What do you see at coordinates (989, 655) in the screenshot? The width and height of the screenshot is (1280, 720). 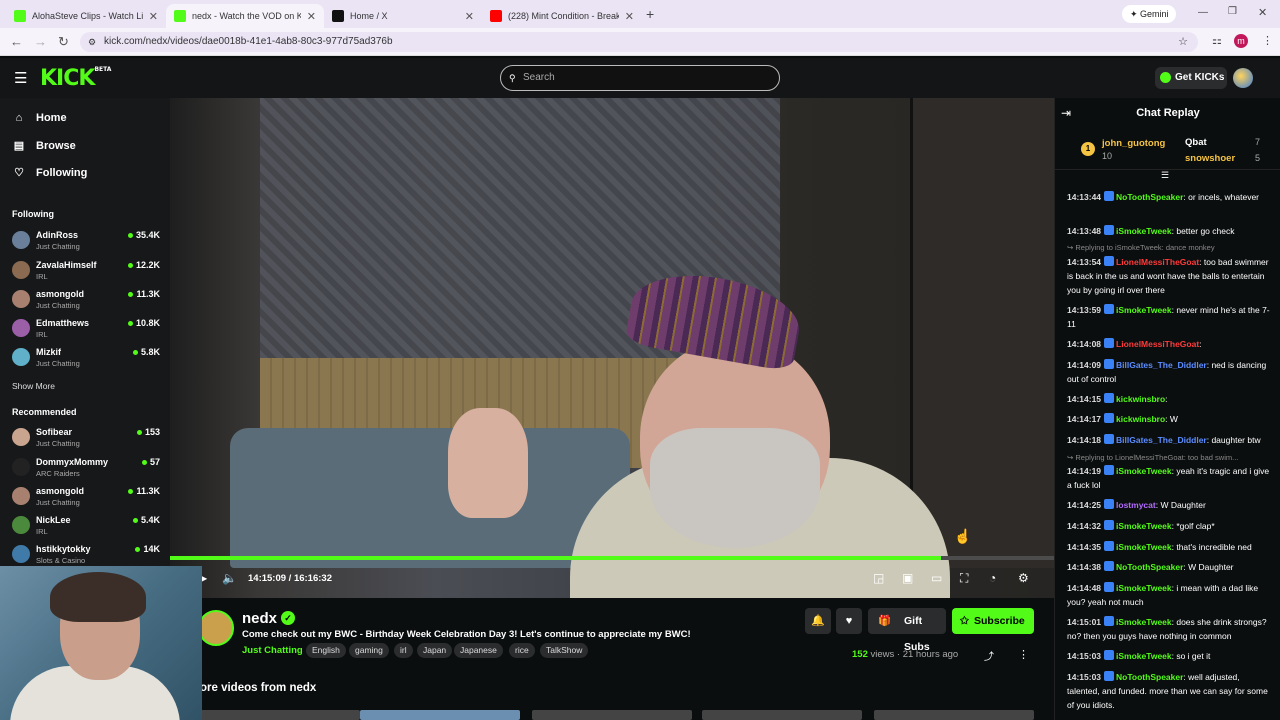 I see `share-icon: ⤴` at bounding box center [989, 655].